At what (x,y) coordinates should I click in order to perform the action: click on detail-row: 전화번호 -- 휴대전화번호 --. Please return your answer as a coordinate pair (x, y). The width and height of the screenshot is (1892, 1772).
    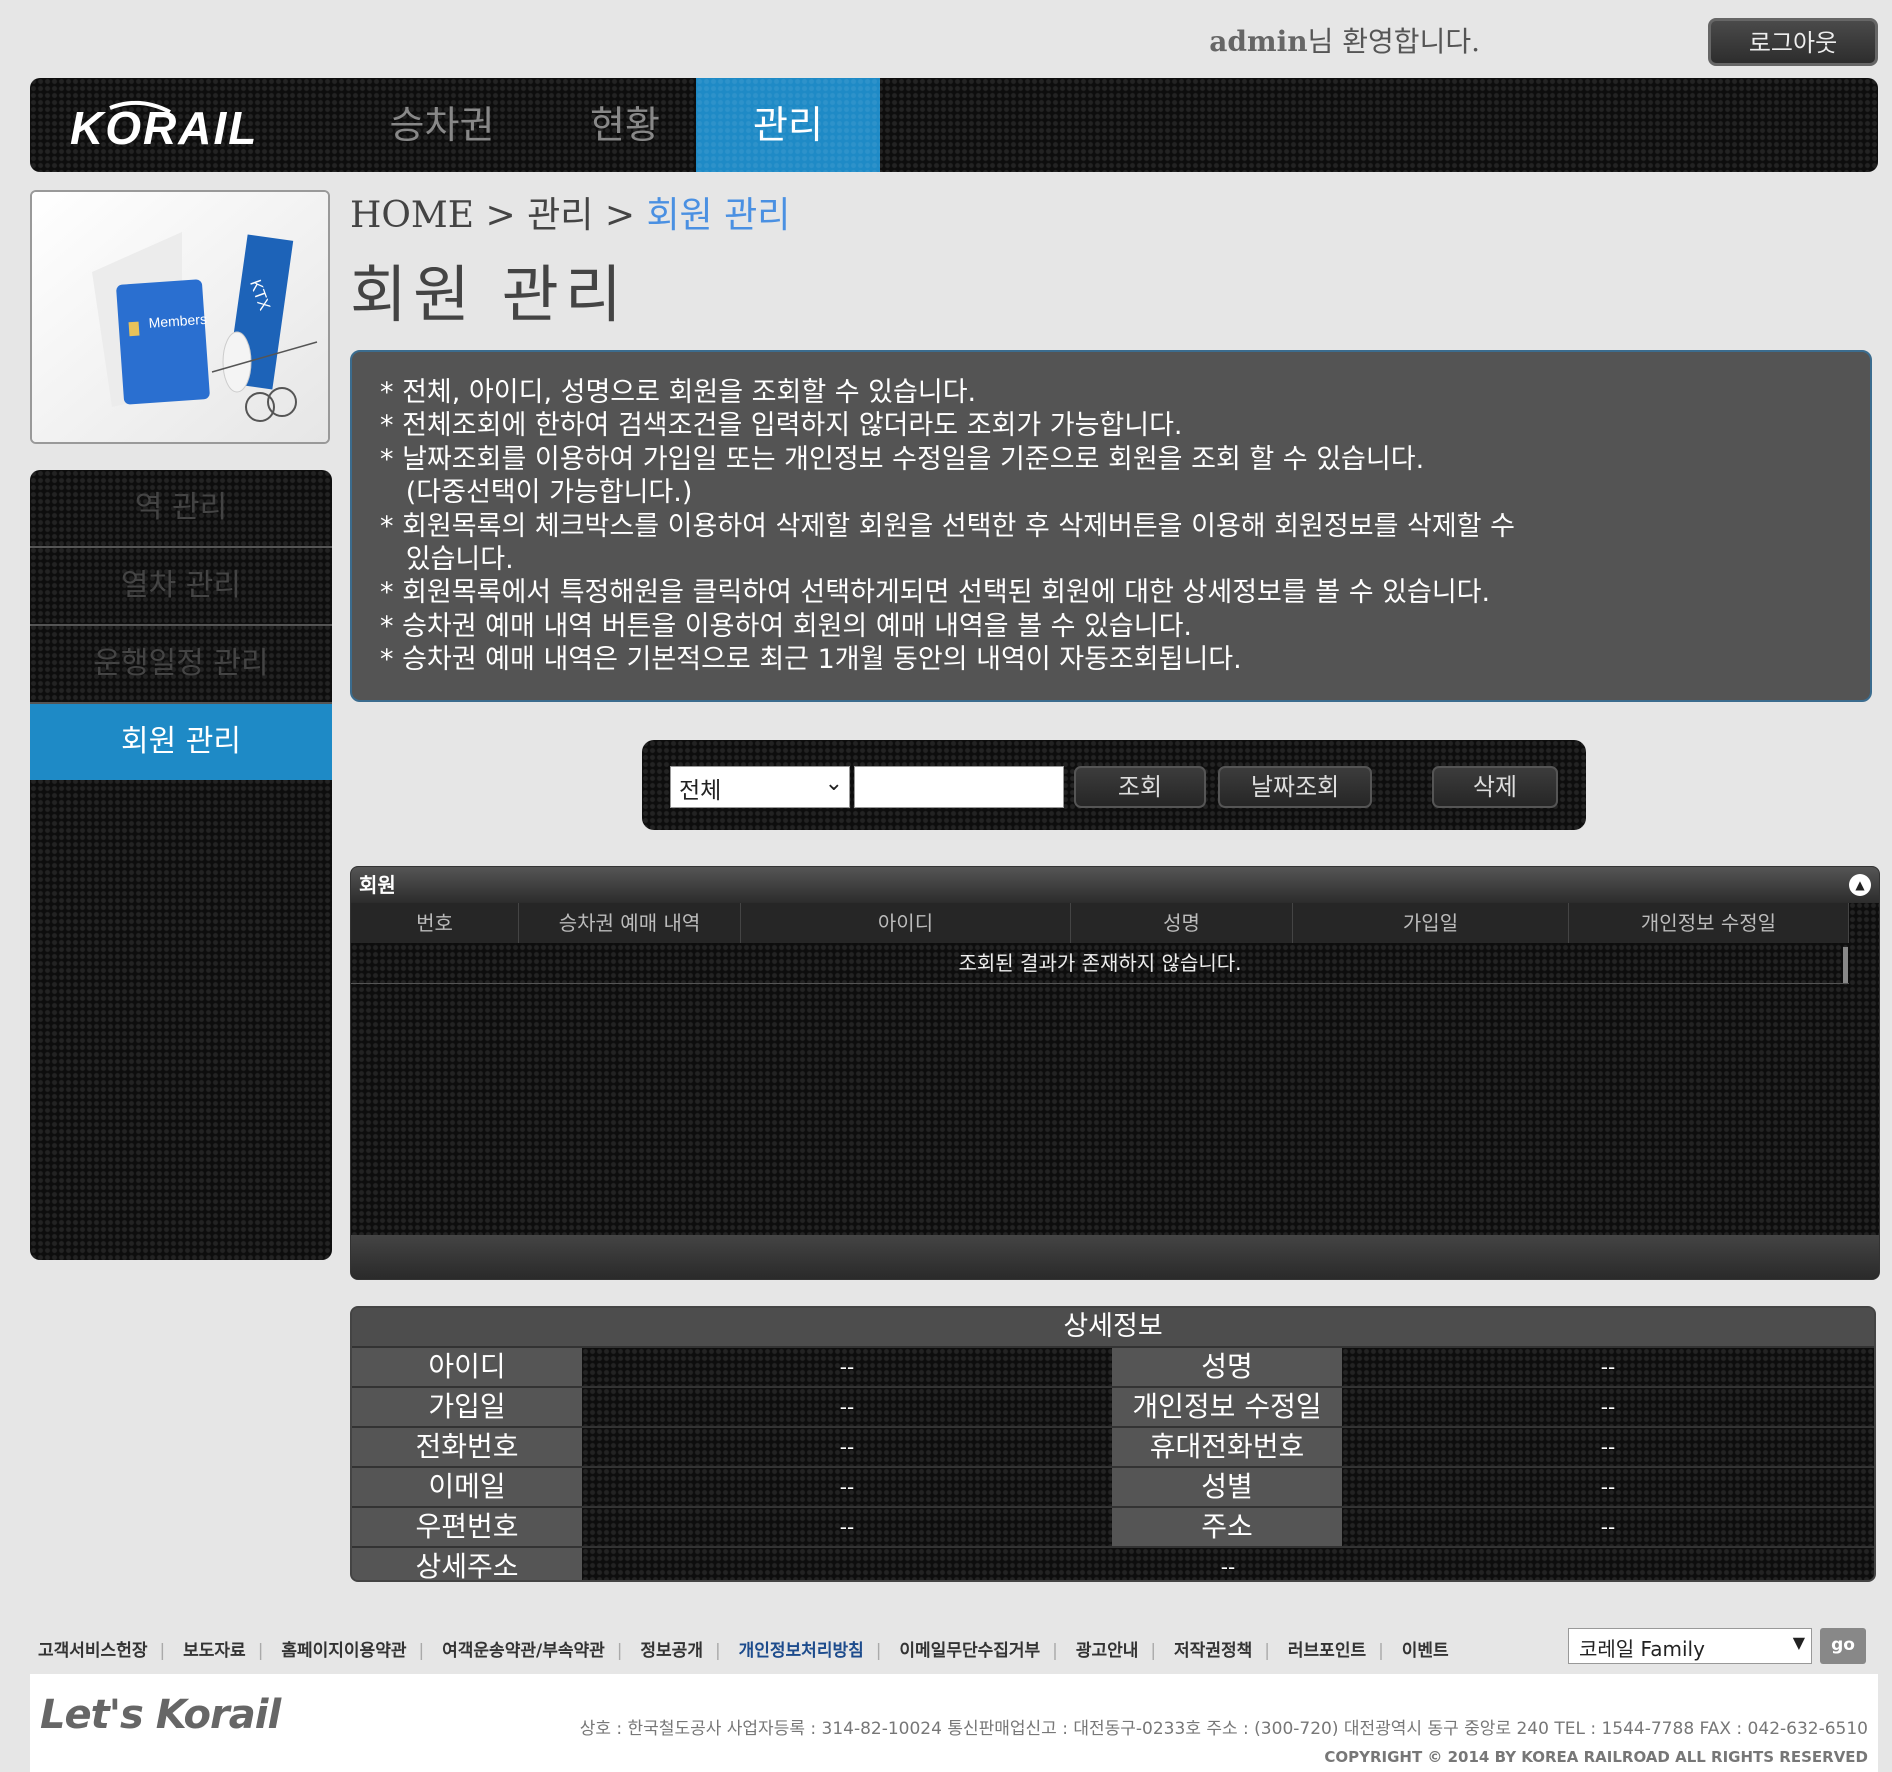
    Looking at the image, I should click on (1113, 1446).